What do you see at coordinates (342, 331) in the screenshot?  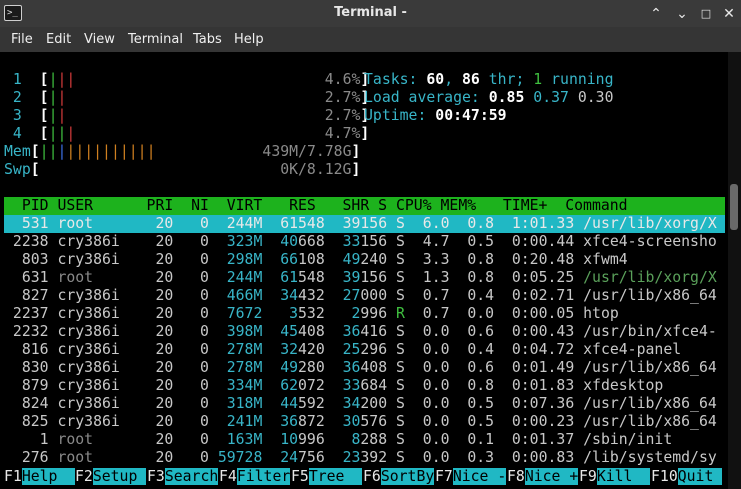 I see `cell-shr-high: 36` at bounding box center [342, 331].